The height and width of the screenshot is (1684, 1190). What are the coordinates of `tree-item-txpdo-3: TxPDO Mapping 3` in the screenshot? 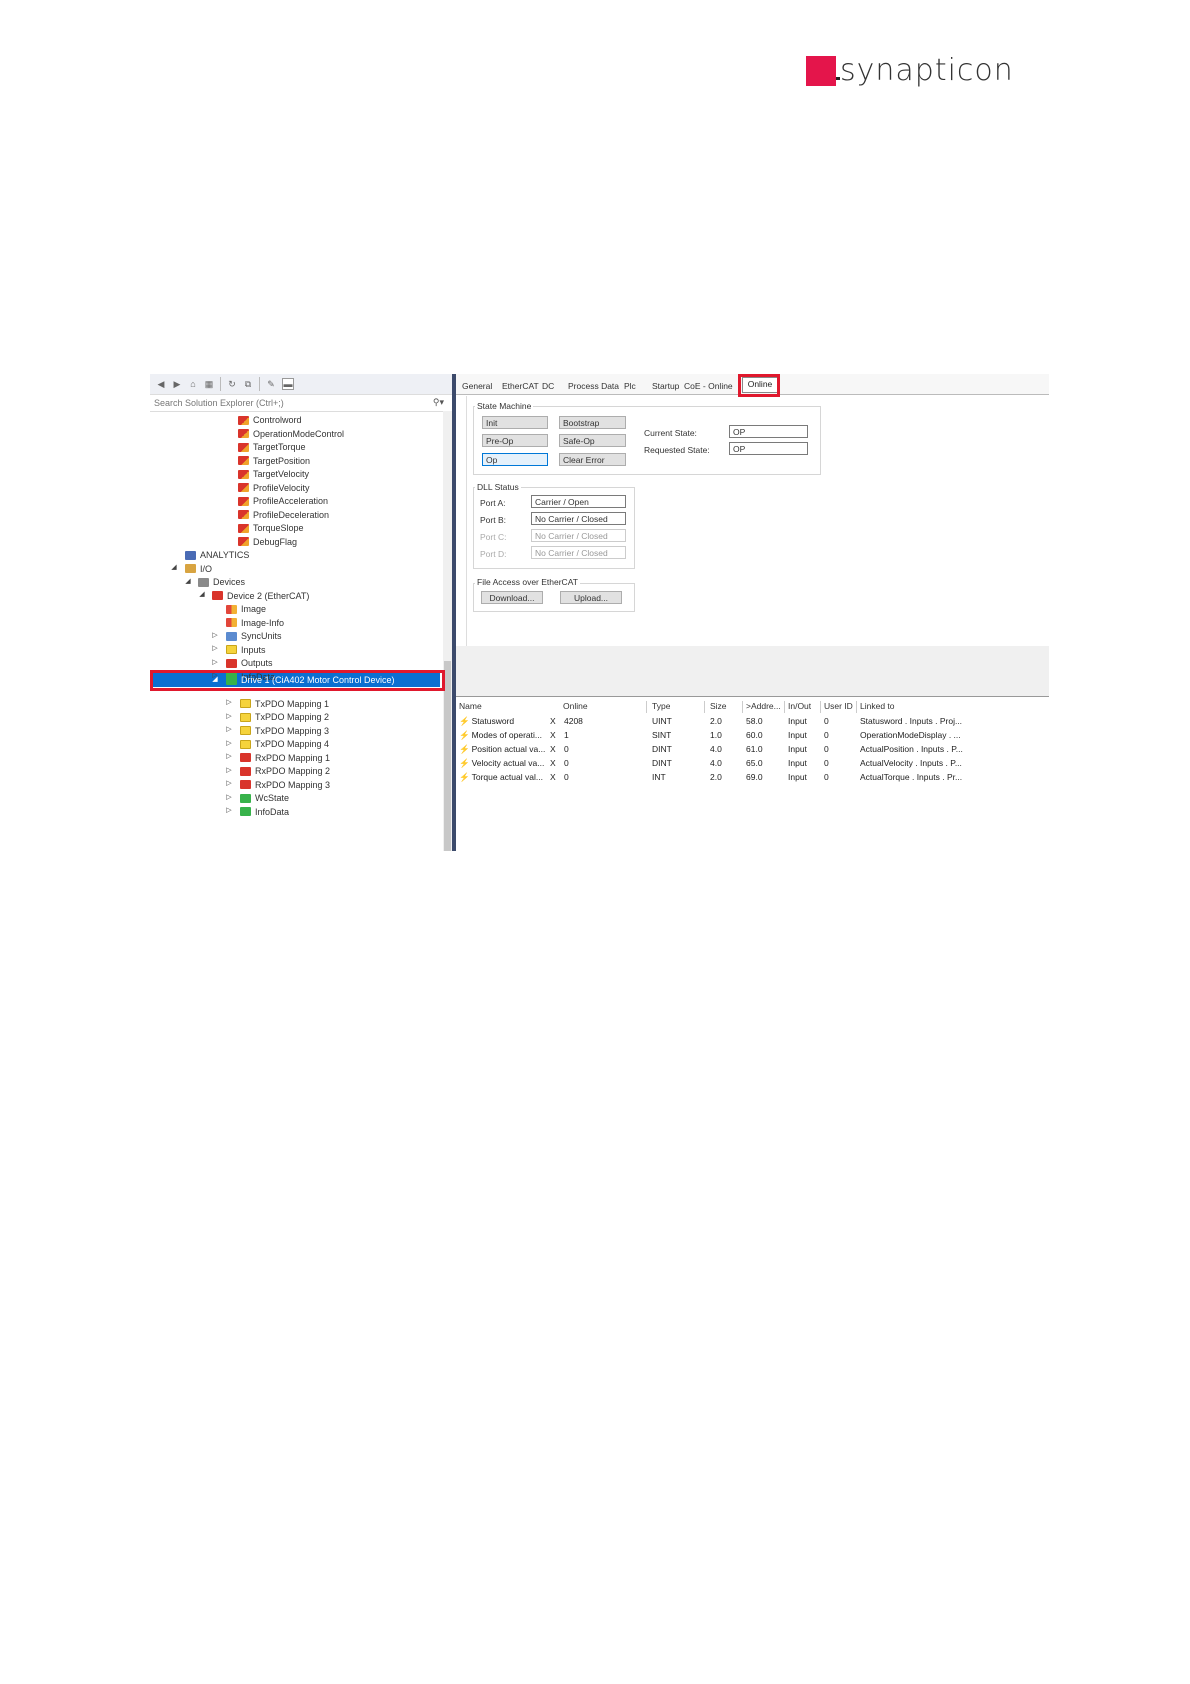 It's located at (284, 731).